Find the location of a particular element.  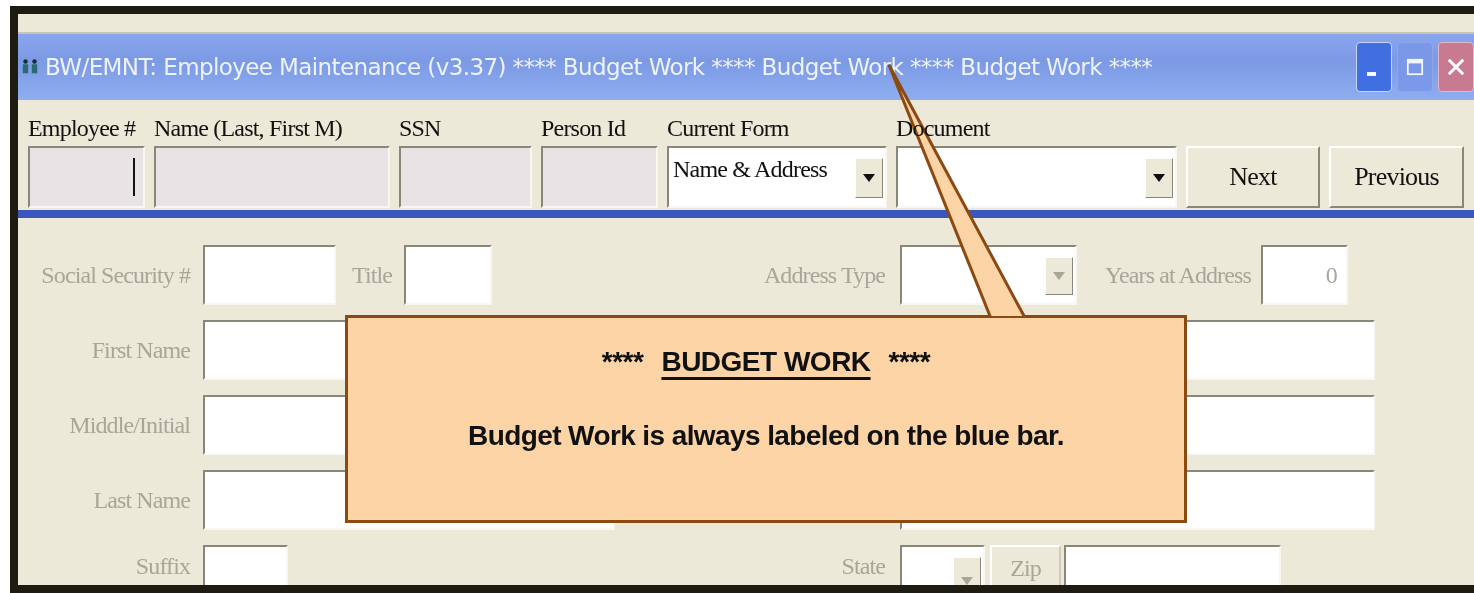

state-label: State is located at coordinates (862, 566).